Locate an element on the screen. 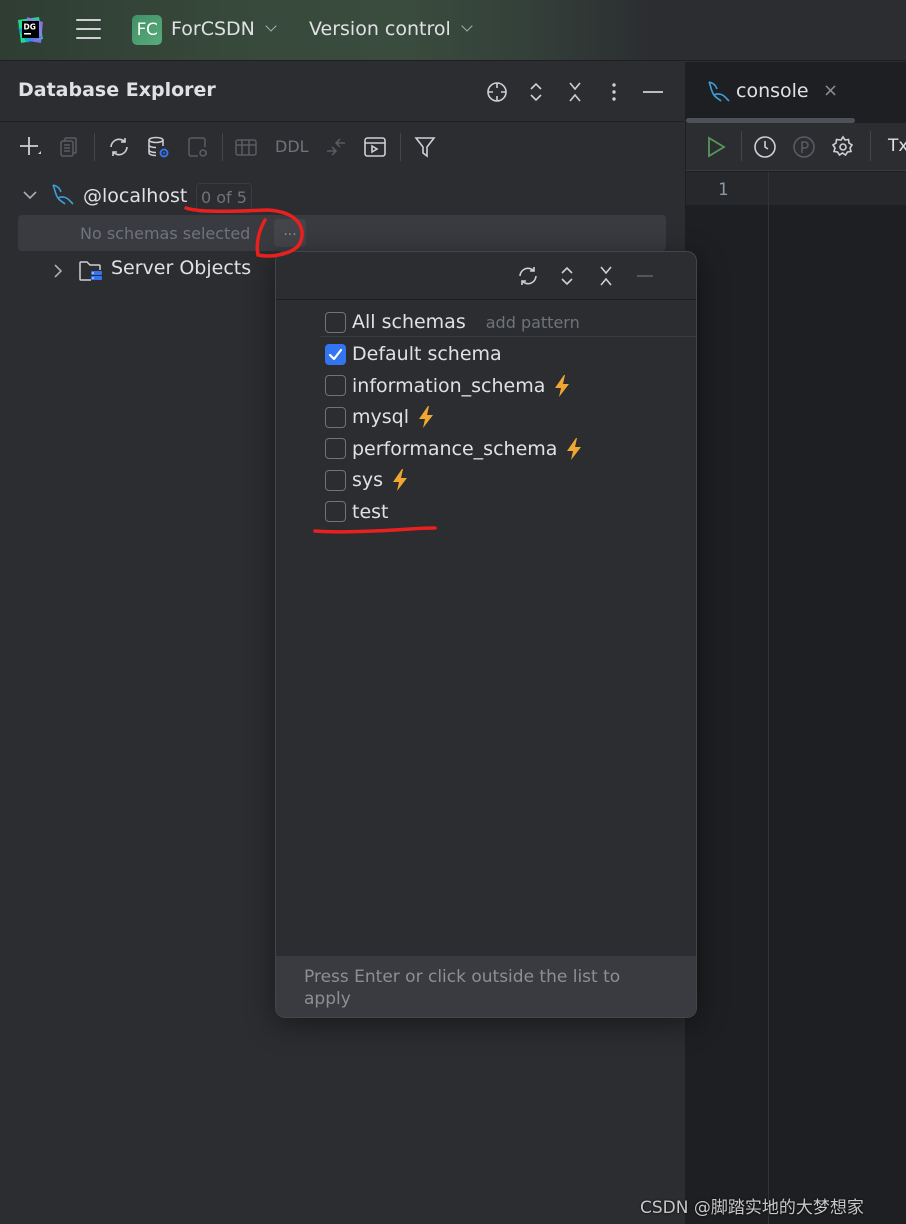 The image size is (906, 1224). editor-toolbar: Tx is located at coordinates (796, 147).